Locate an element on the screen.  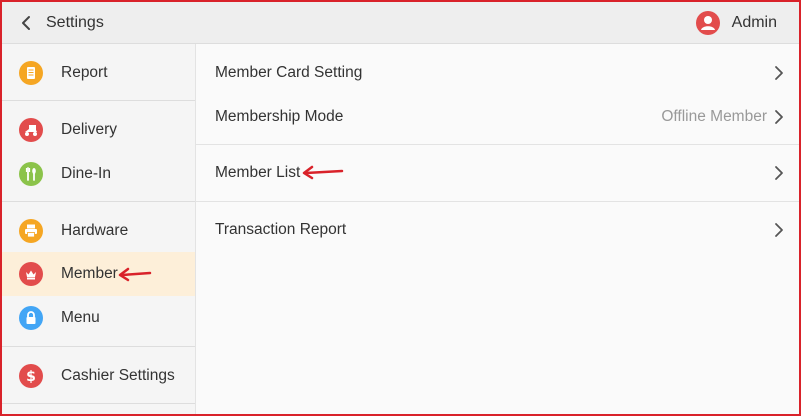
printer-icon is located at coordinates (31, 231).